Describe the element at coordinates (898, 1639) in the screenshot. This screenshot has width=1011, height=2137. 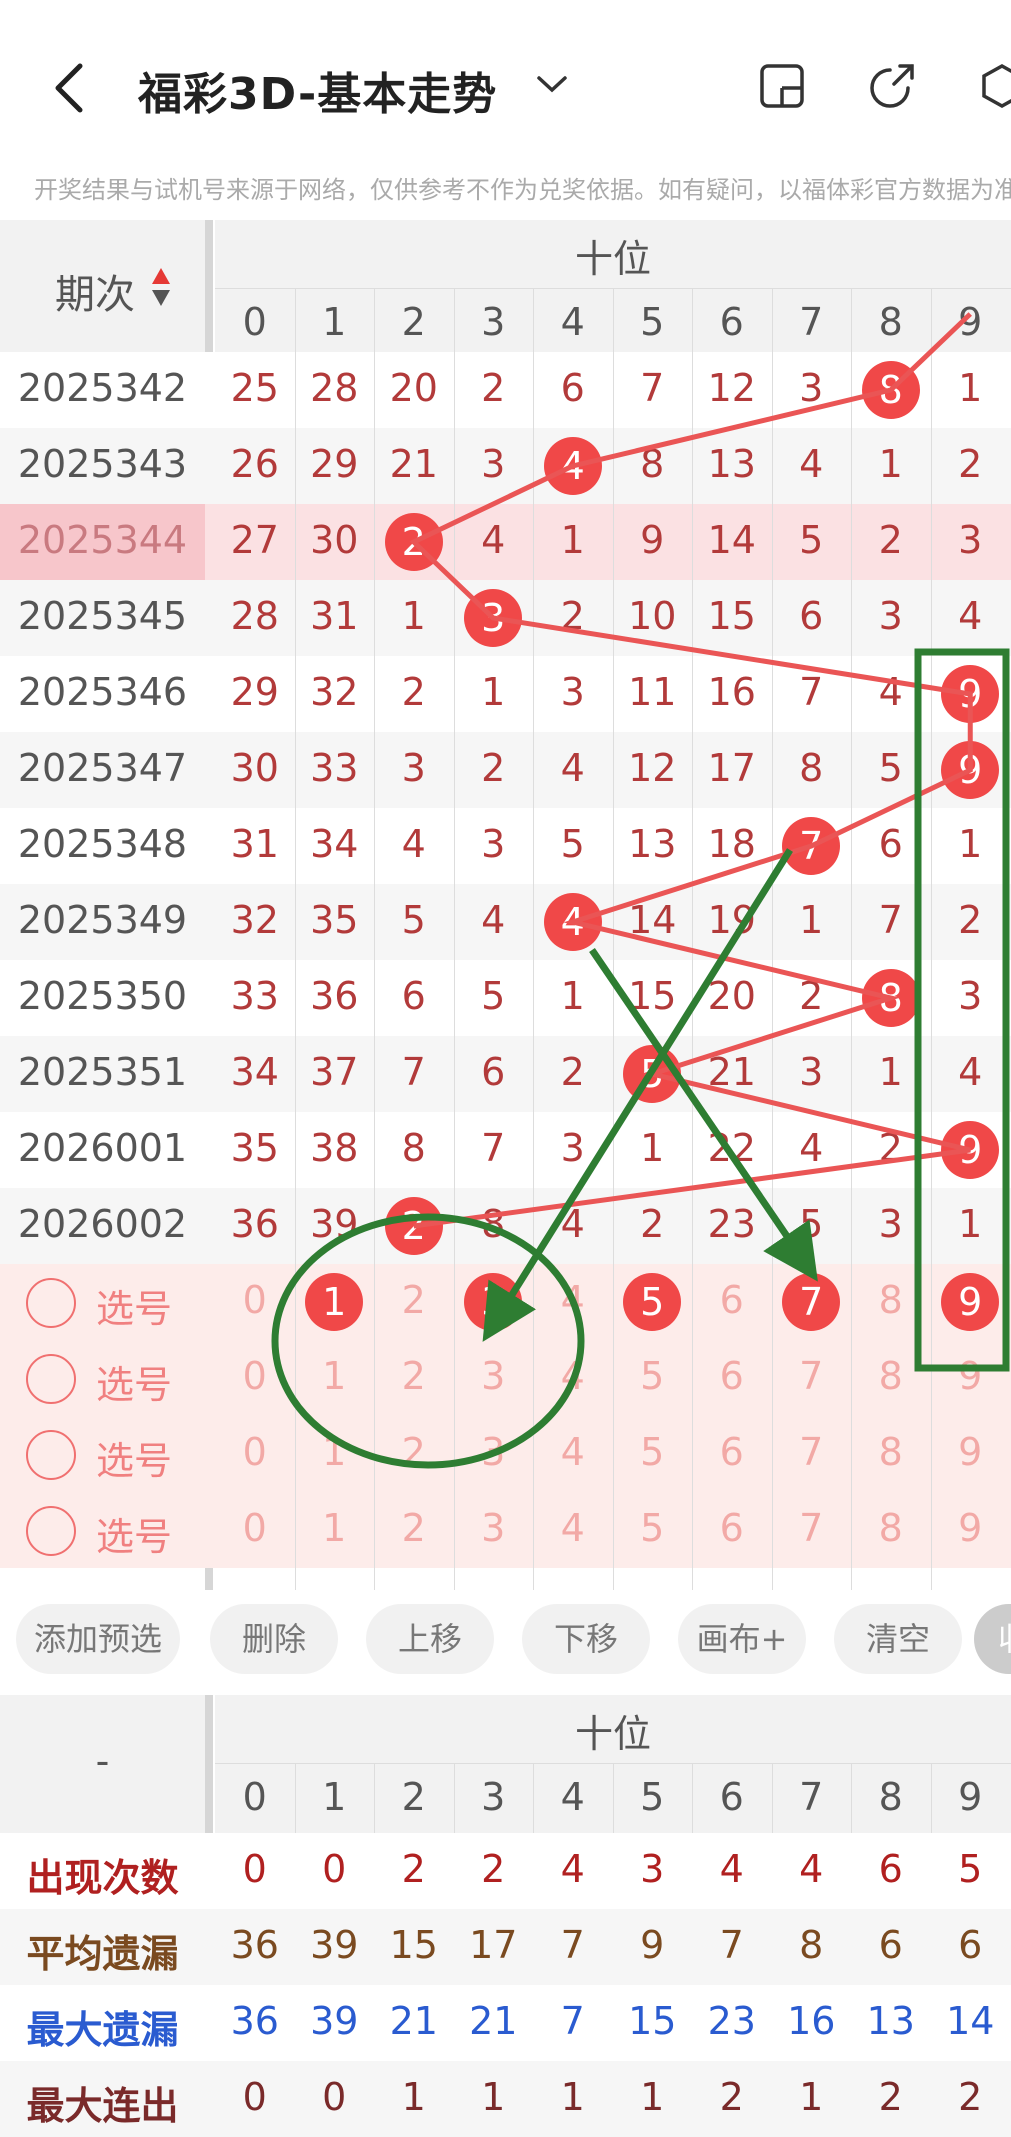
I see `toolbar-button: 清空` at that location.